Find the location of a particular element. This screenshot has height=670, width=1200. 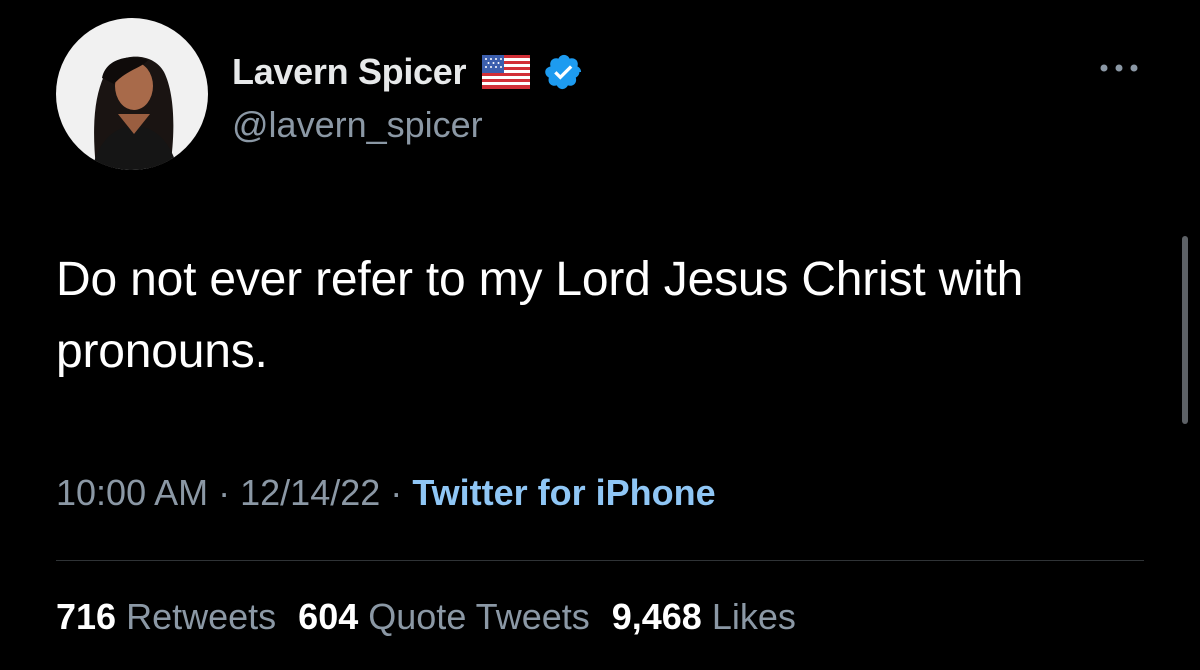

retweets-count: 716 is located at coordinates (86, 616).